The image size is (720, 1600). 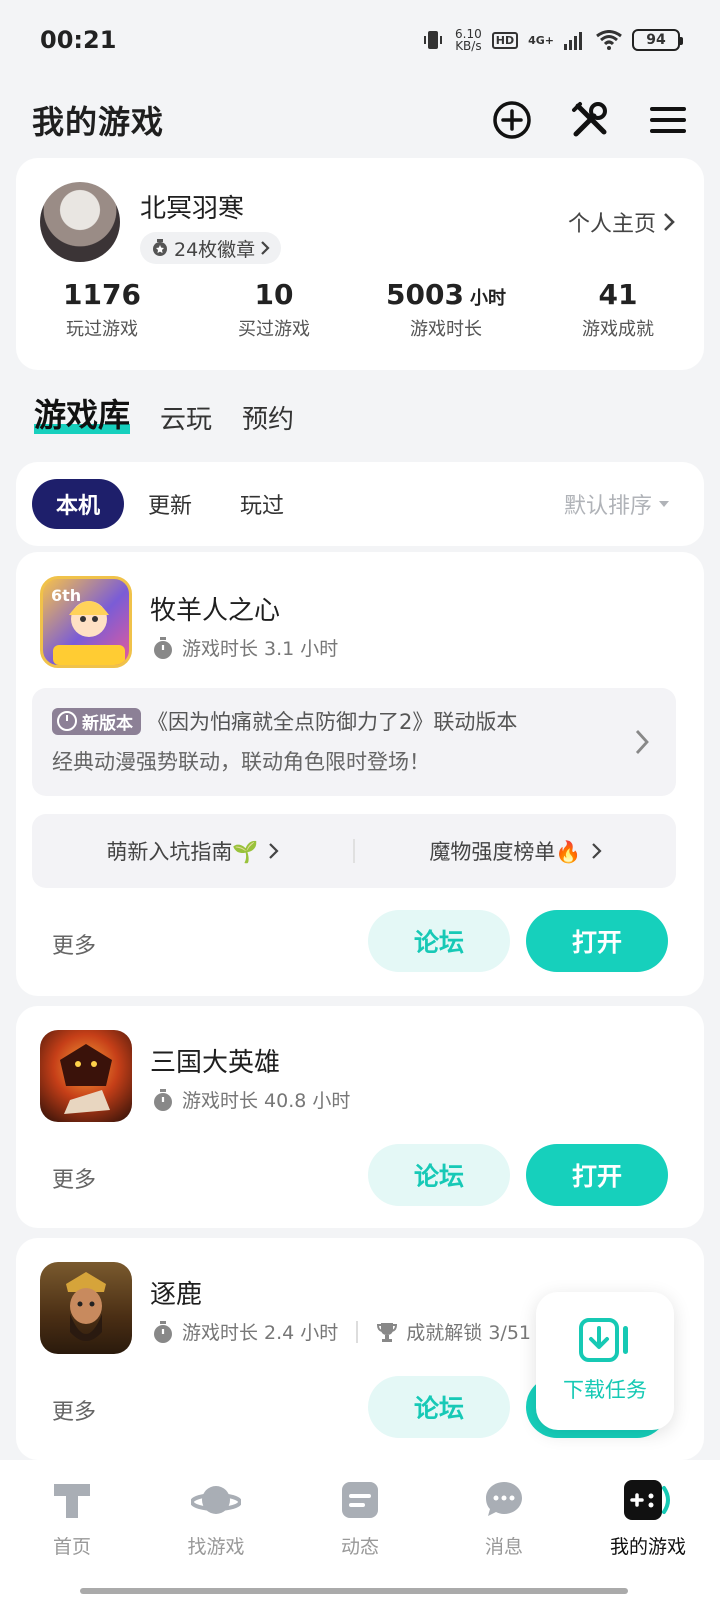 What do you see at coordinates (215, 249) in the screenshot?
I see `badge-count: 24枚徽章` at bounding box center [215, 249].